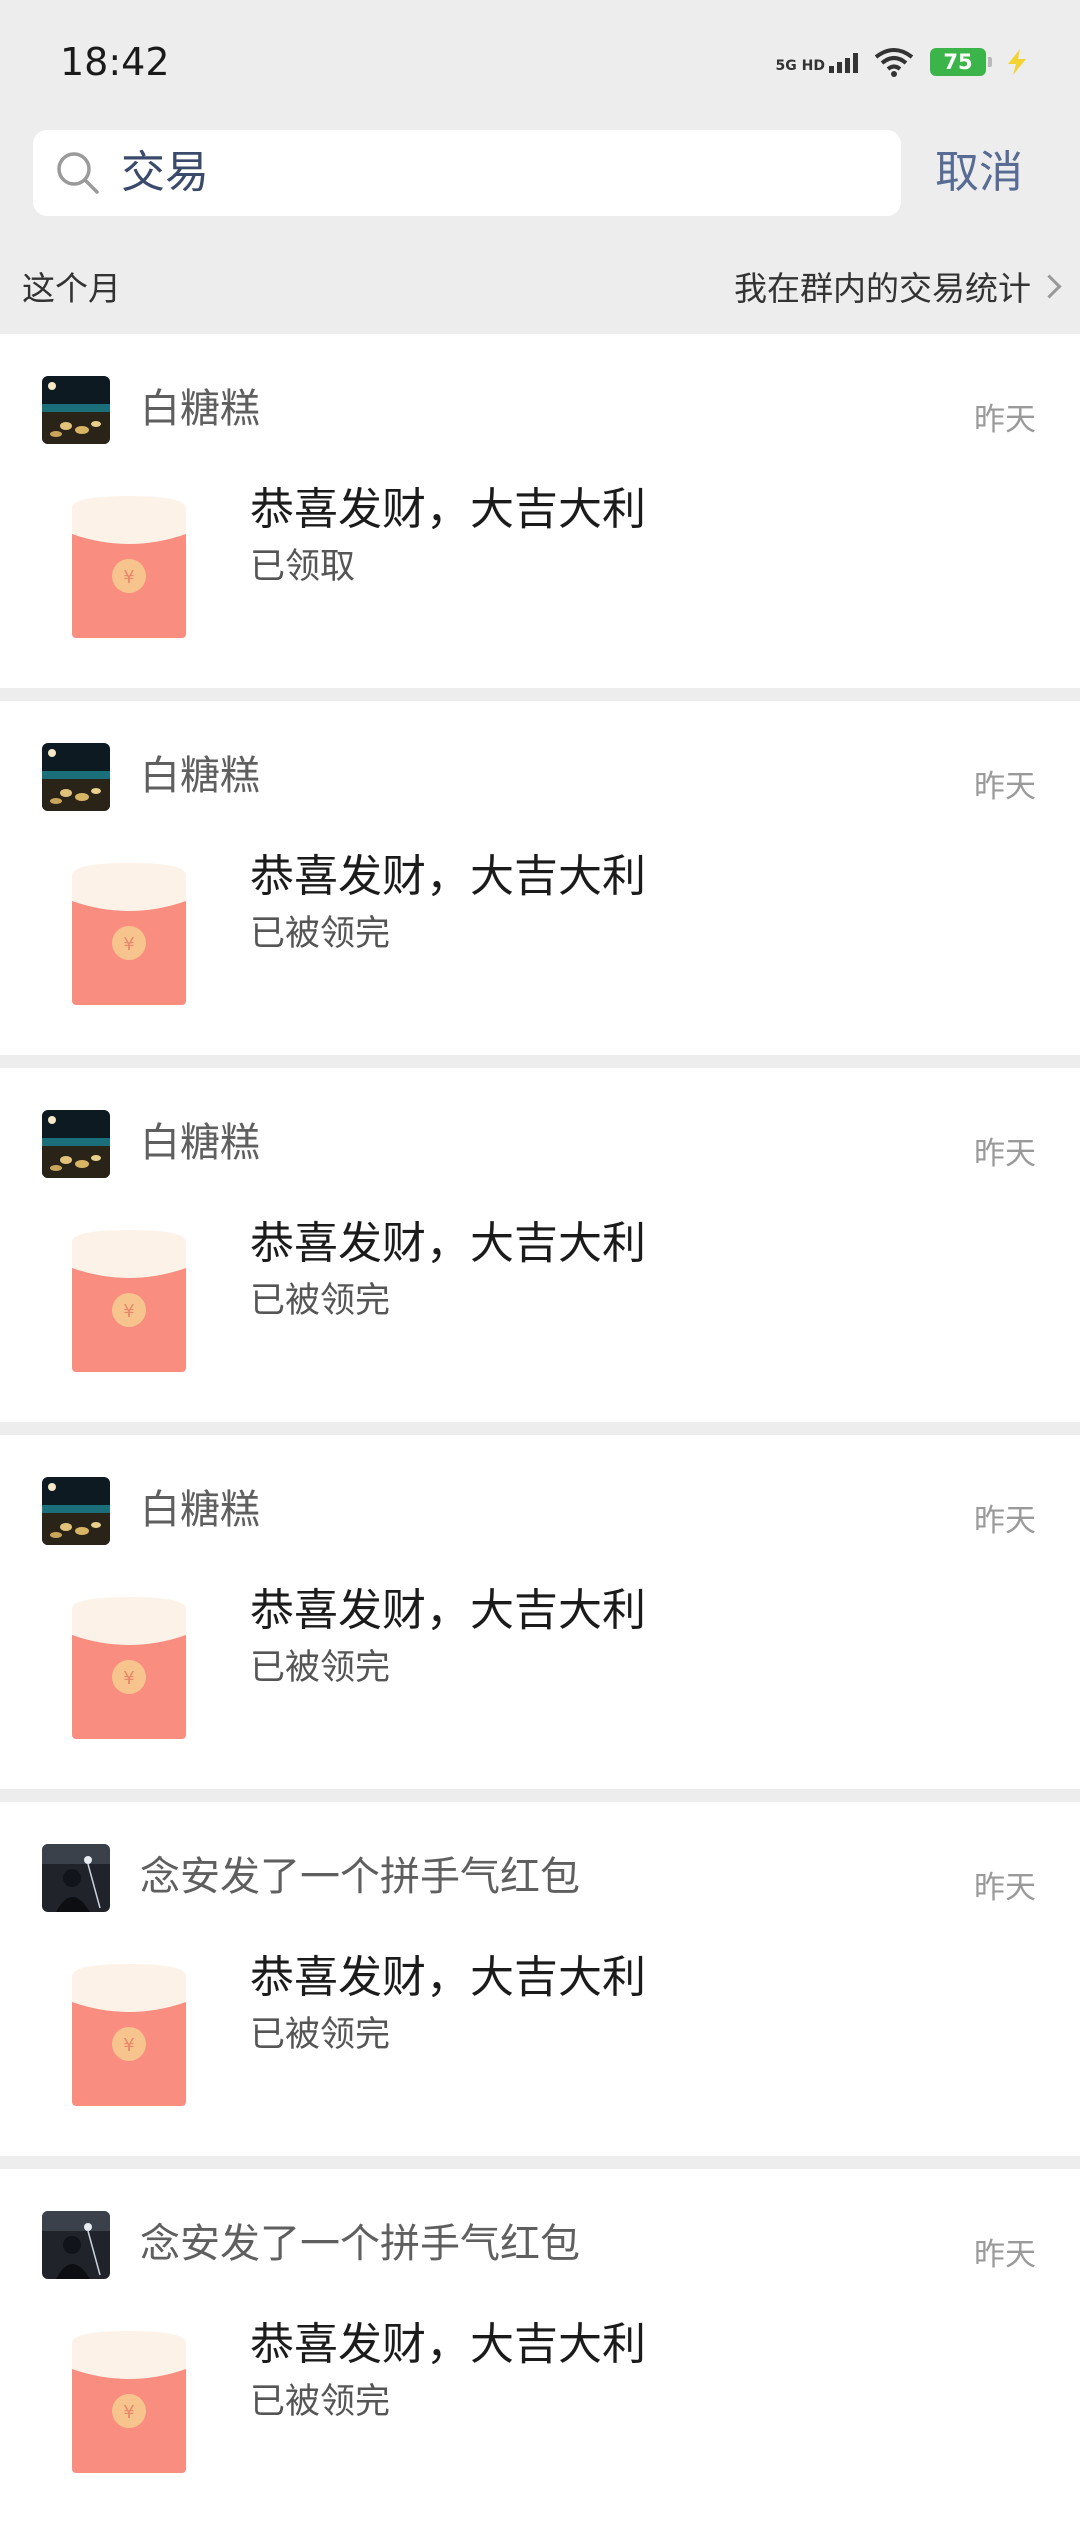 Image resolution: width=1080 pixels, height=2523 pixels. I want to click on chevron-right-icon, so click(1049, 286).